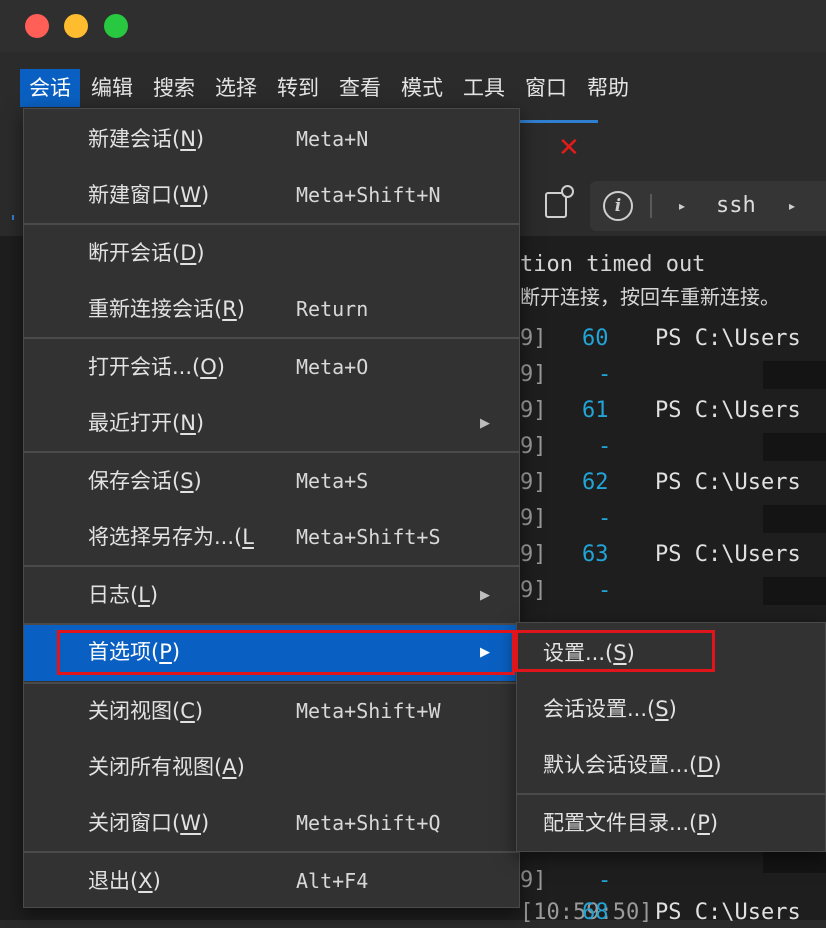  I want to click on menu-item-close-all-views: 关闭所有视图(A), so click(271, 768).